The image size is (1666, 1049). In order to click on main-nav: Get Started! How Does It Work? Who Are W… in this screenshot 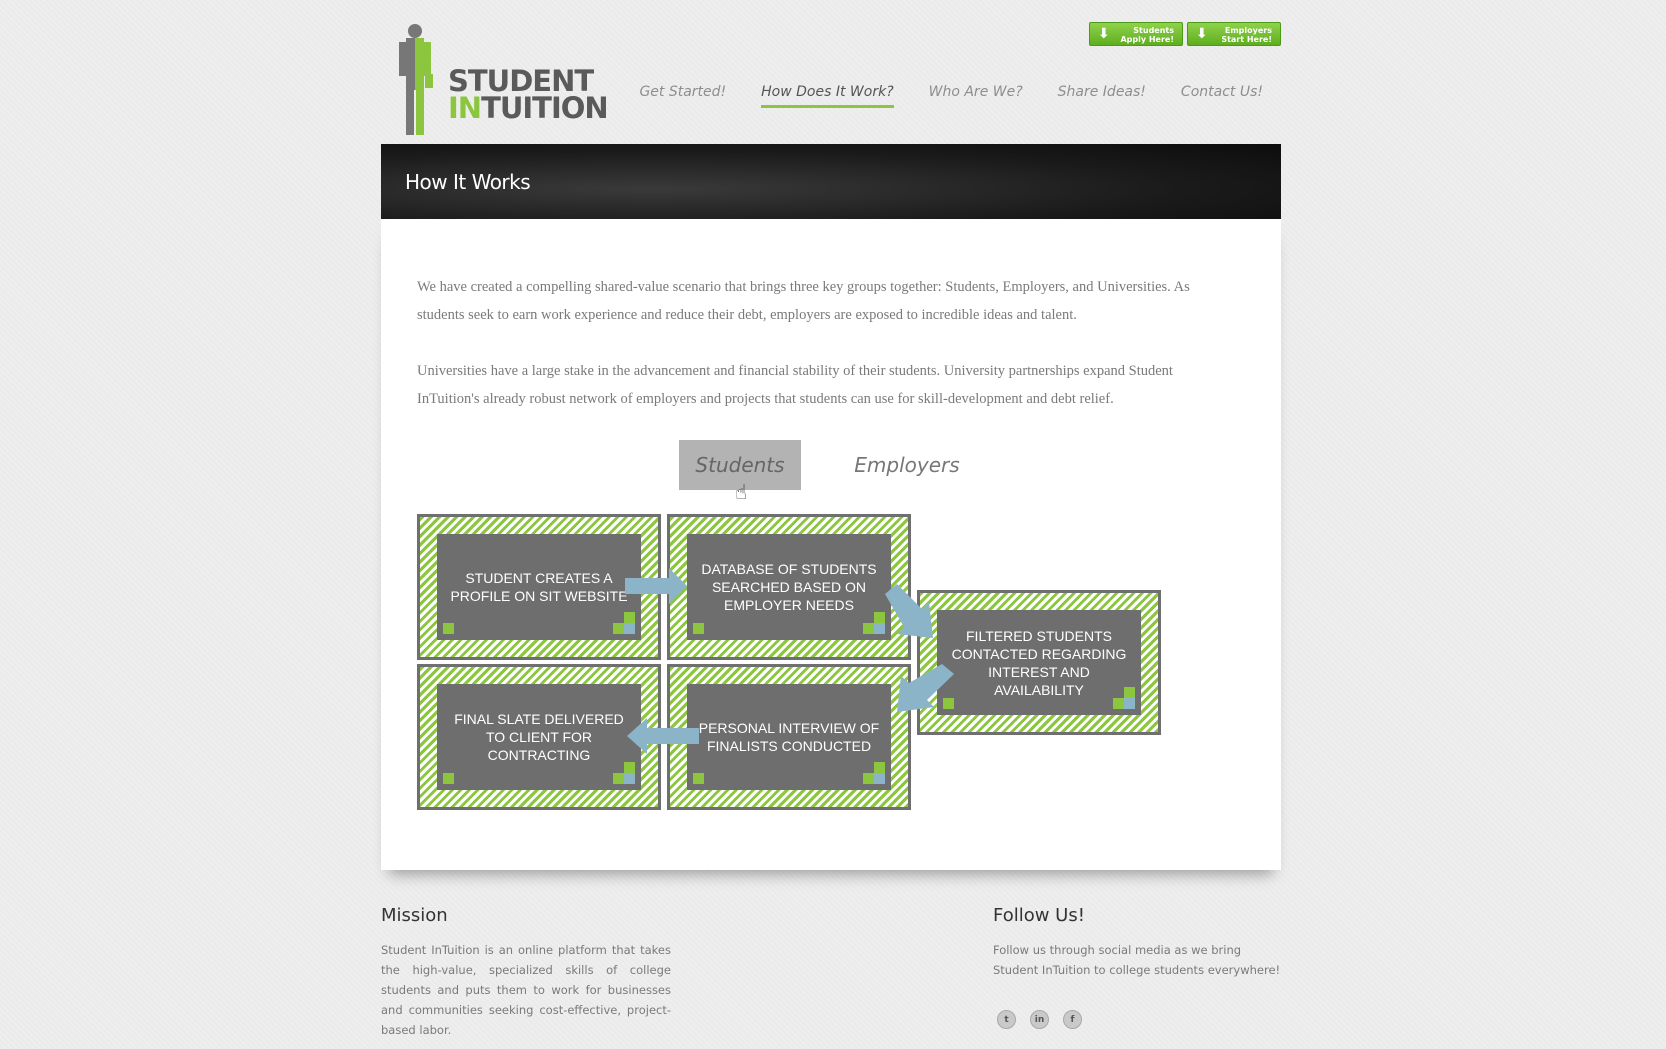, I will do `click(933, 96)`.